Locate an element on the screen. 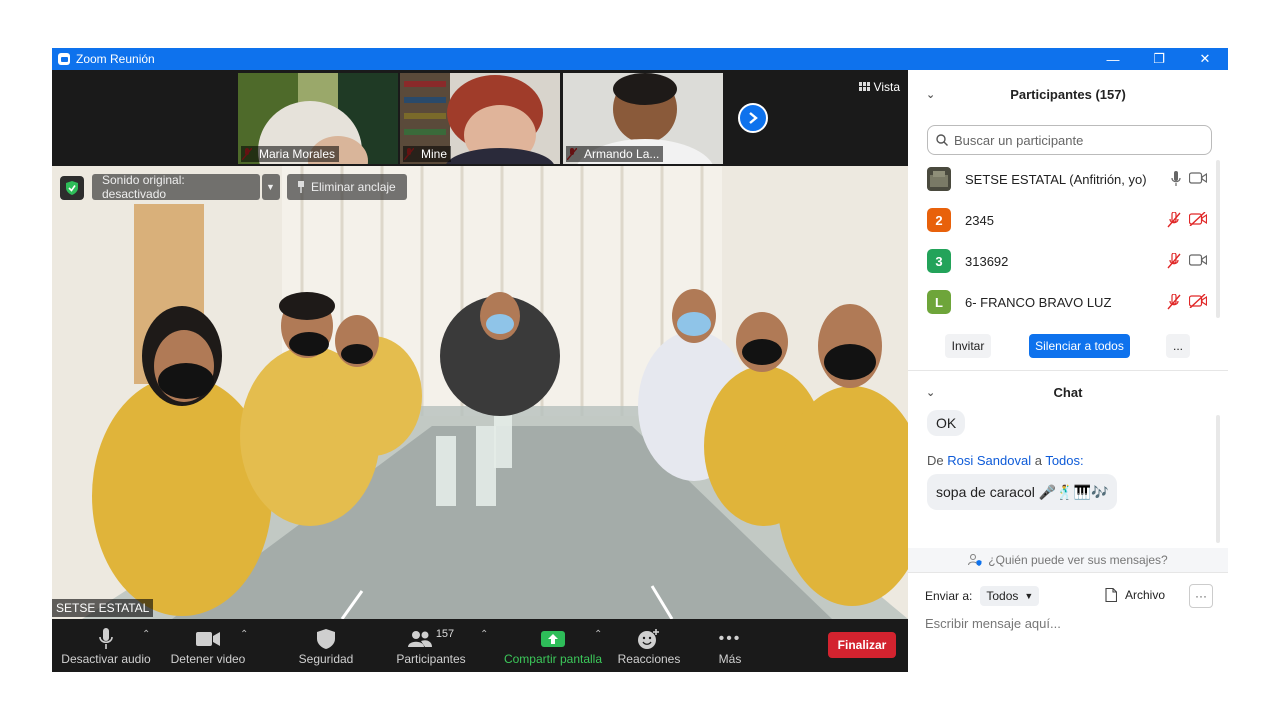 Image resolution: width=1280 pixels, height=720 pixels. video-thumbnail: Mine is located at coordinates (480, 118).